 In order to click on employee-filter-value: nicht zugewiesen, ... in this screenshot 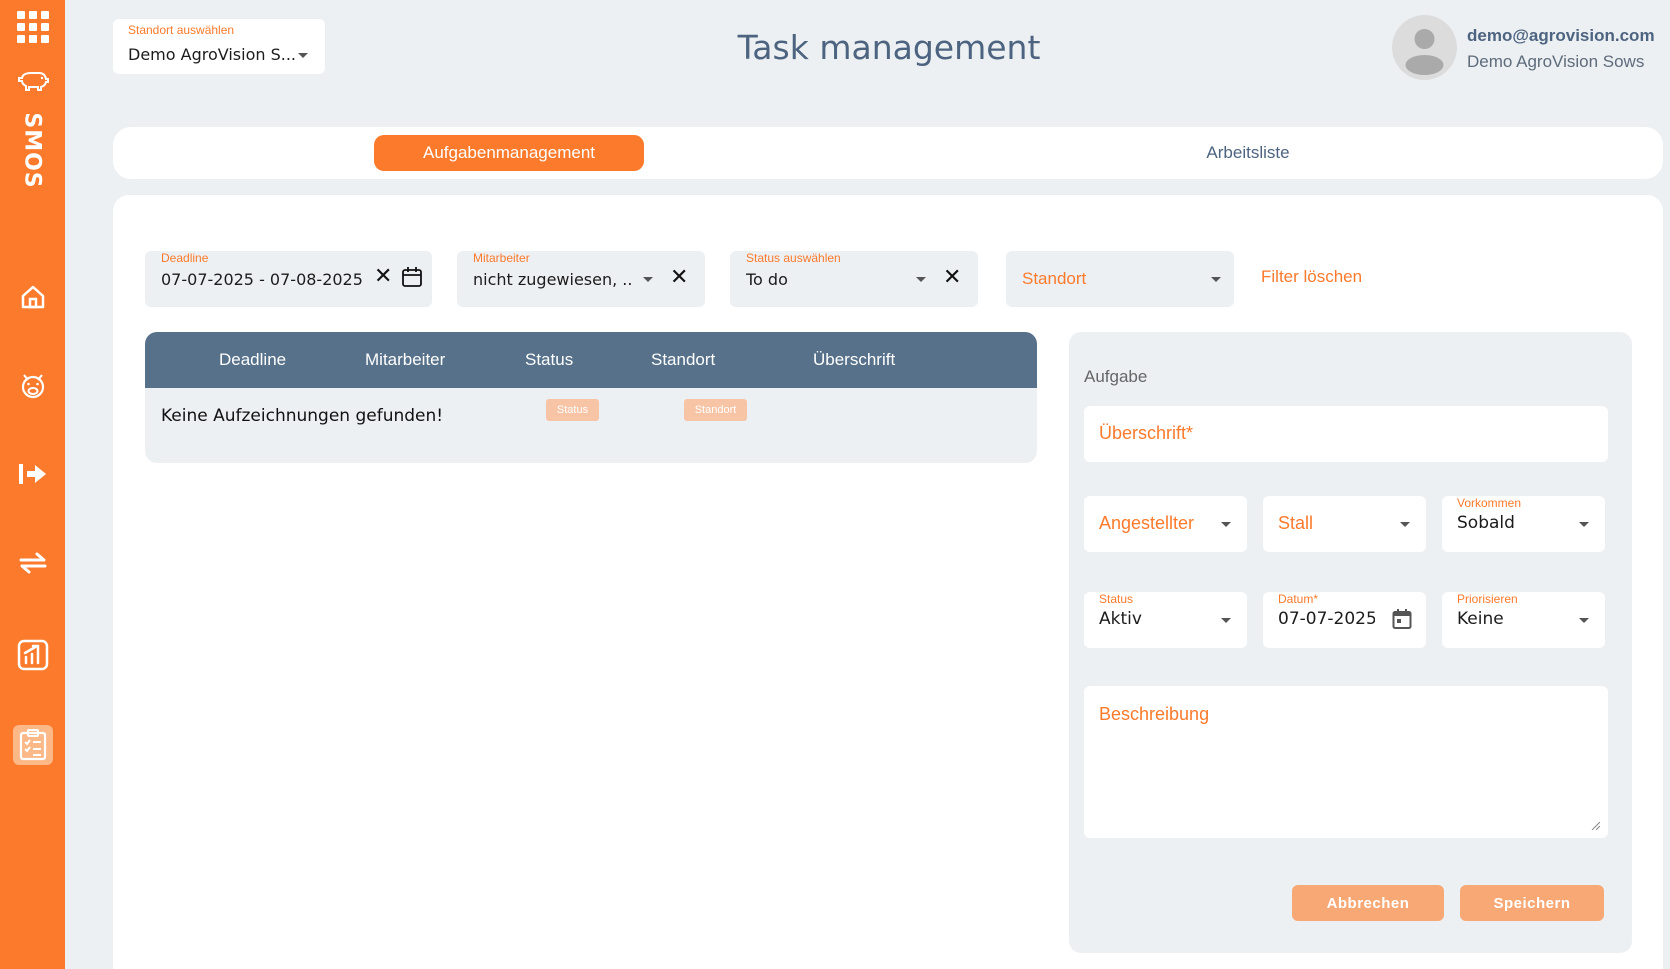, I will do `click(553, 279)`.